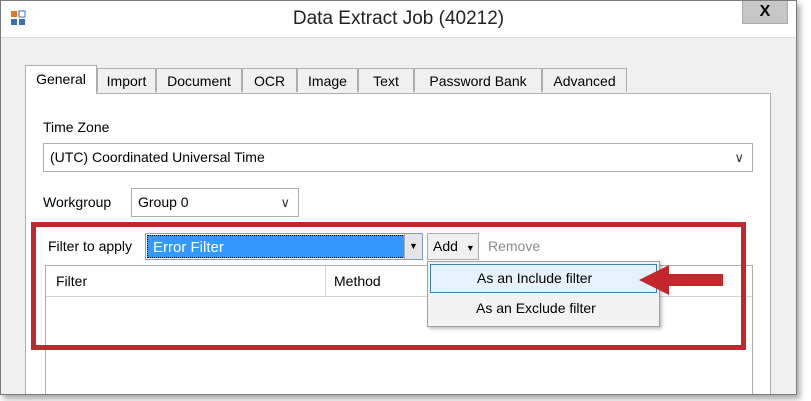  I want to click on filter-select: Error Filter ▼, so click(284, 246).